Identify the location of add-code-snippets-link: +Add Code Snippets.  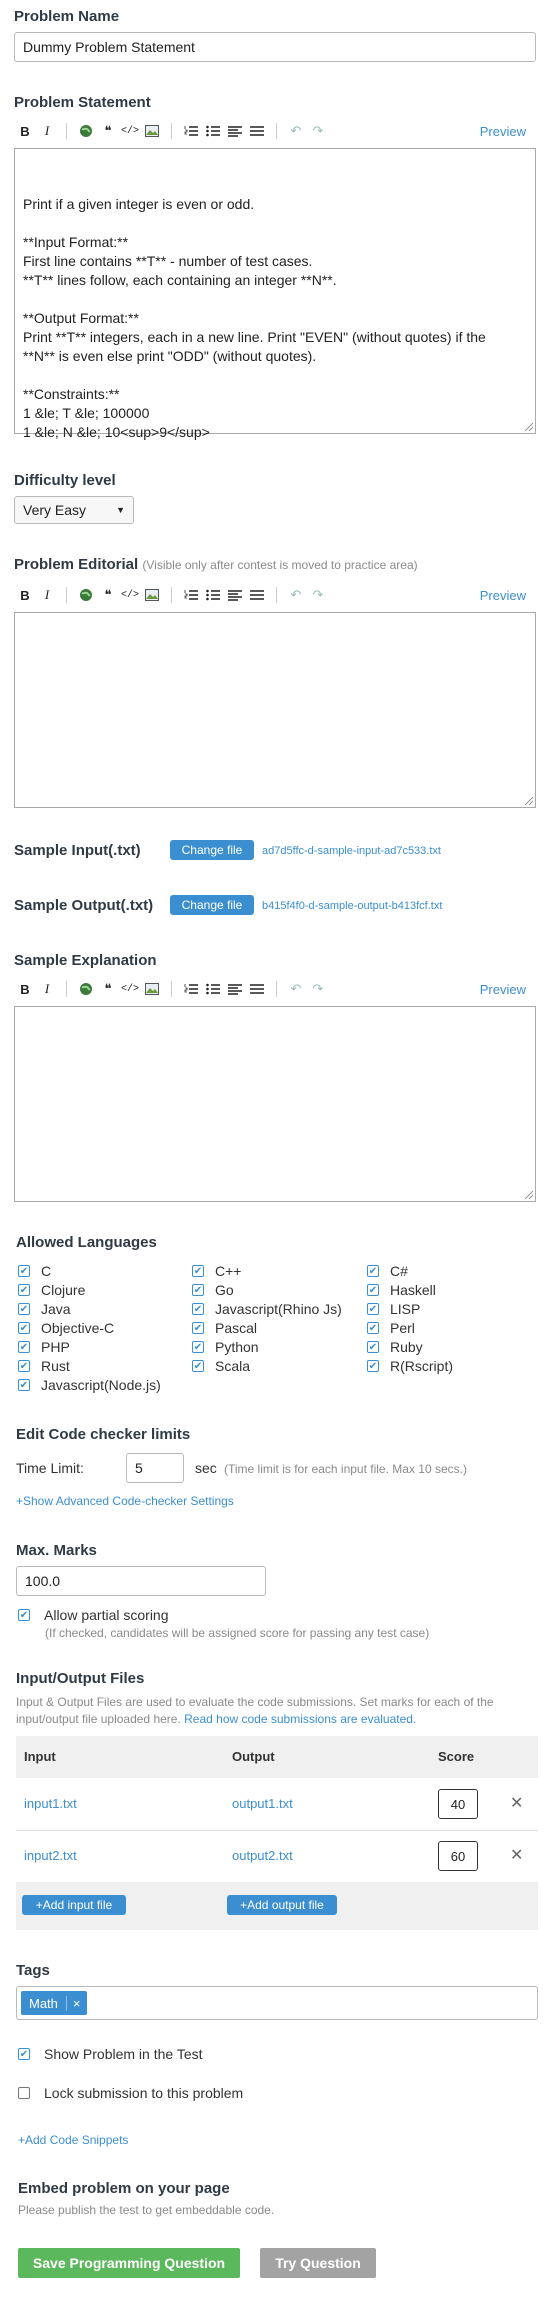
(73, 2140).